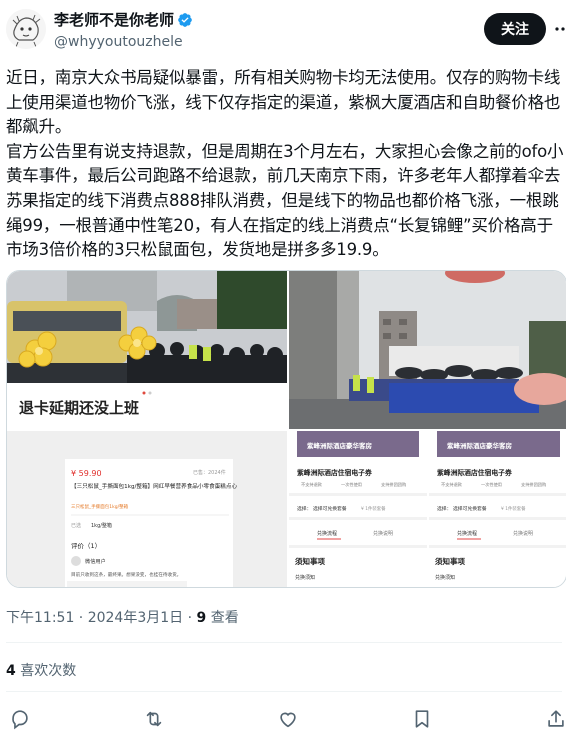  Describe the element at coordinates (330, 508) in the screenshot. I see `voucher-1-option-value: 选择可兑换套餐` at that location.